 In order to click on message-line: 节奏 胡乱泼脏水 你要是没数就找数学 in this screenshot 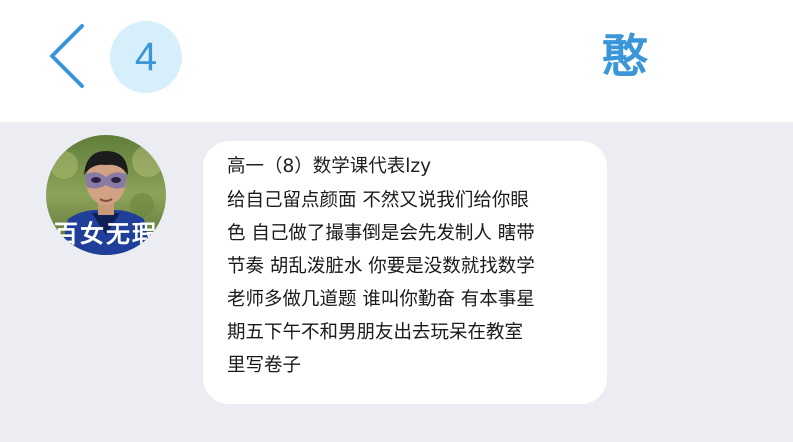, I will do `click(381, 266)`.